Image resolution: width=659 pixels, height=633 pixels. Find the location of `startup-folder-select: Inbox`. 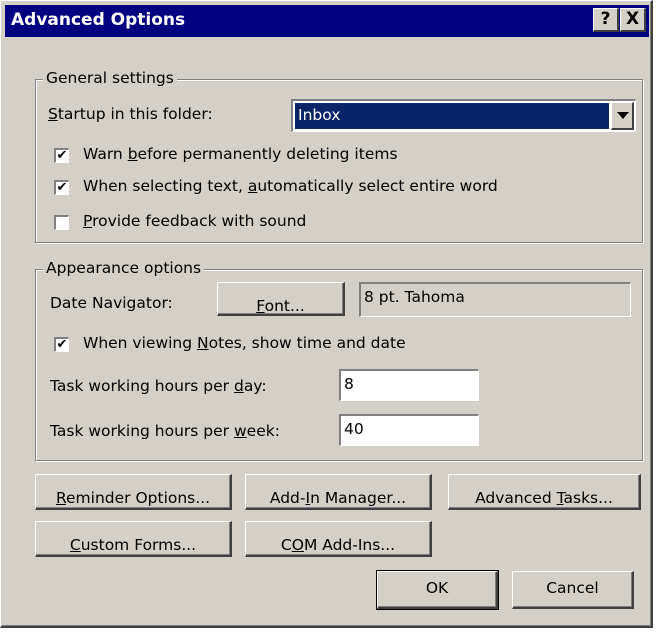

startup-folder-select: Inbox is located at coordinates (463, 115).